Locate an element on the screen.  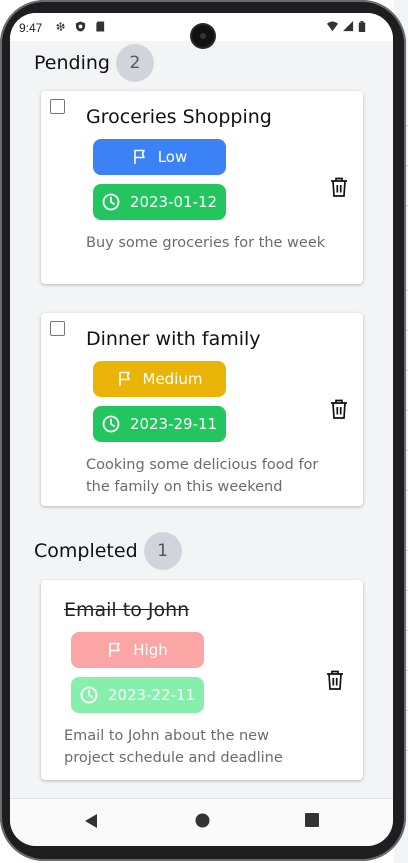
priority-label: Low is located at coordinates (172, 157).